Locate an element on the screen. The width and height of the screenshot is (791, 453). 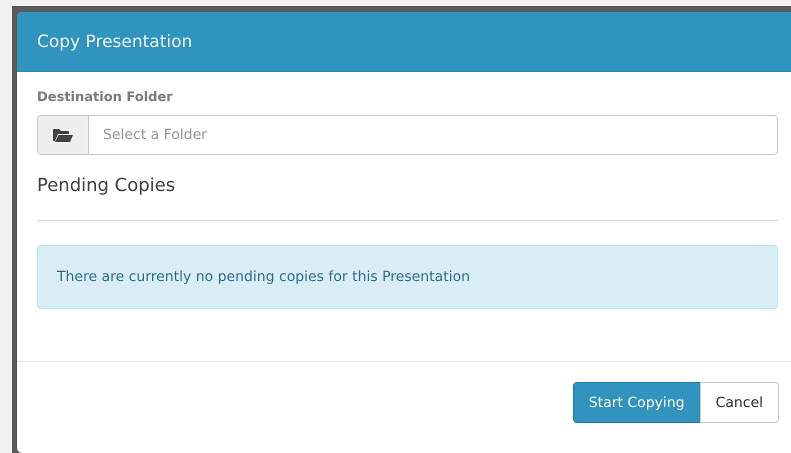
folder-button is located at coordinates (63, 135).